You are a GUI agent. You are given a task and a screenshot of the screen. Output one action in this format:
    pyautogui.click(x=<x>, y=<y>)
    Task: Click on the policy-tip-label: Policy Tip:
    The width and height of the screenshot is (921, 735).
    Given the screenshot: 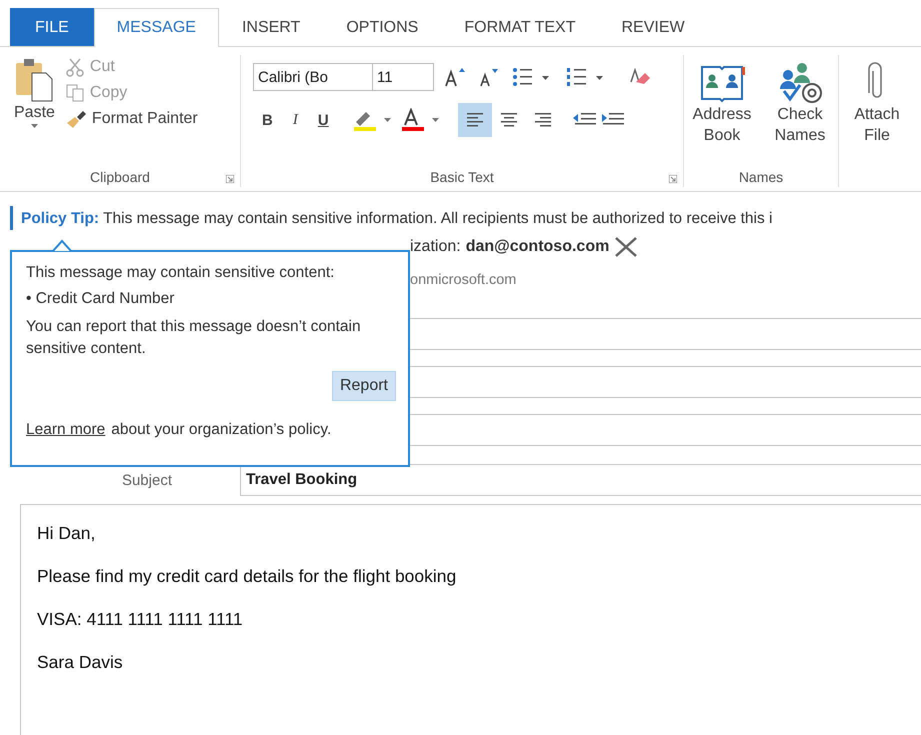 What is the action you would take?
    pyautogui.click(x=60, y=219)
    